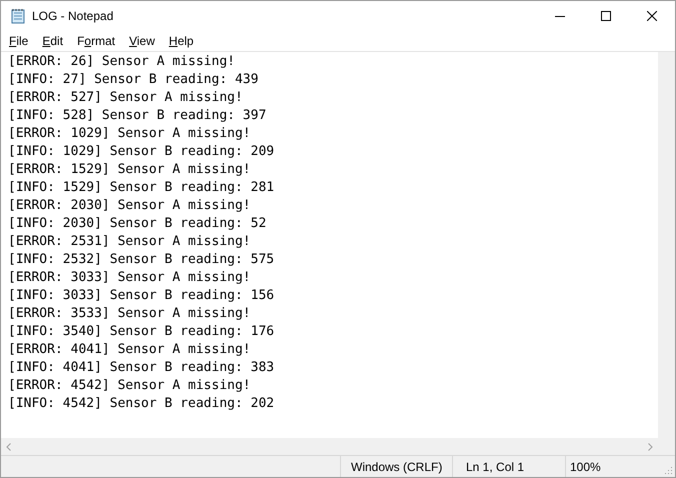  I want to click on menu-item: Help, so click(181, 41).